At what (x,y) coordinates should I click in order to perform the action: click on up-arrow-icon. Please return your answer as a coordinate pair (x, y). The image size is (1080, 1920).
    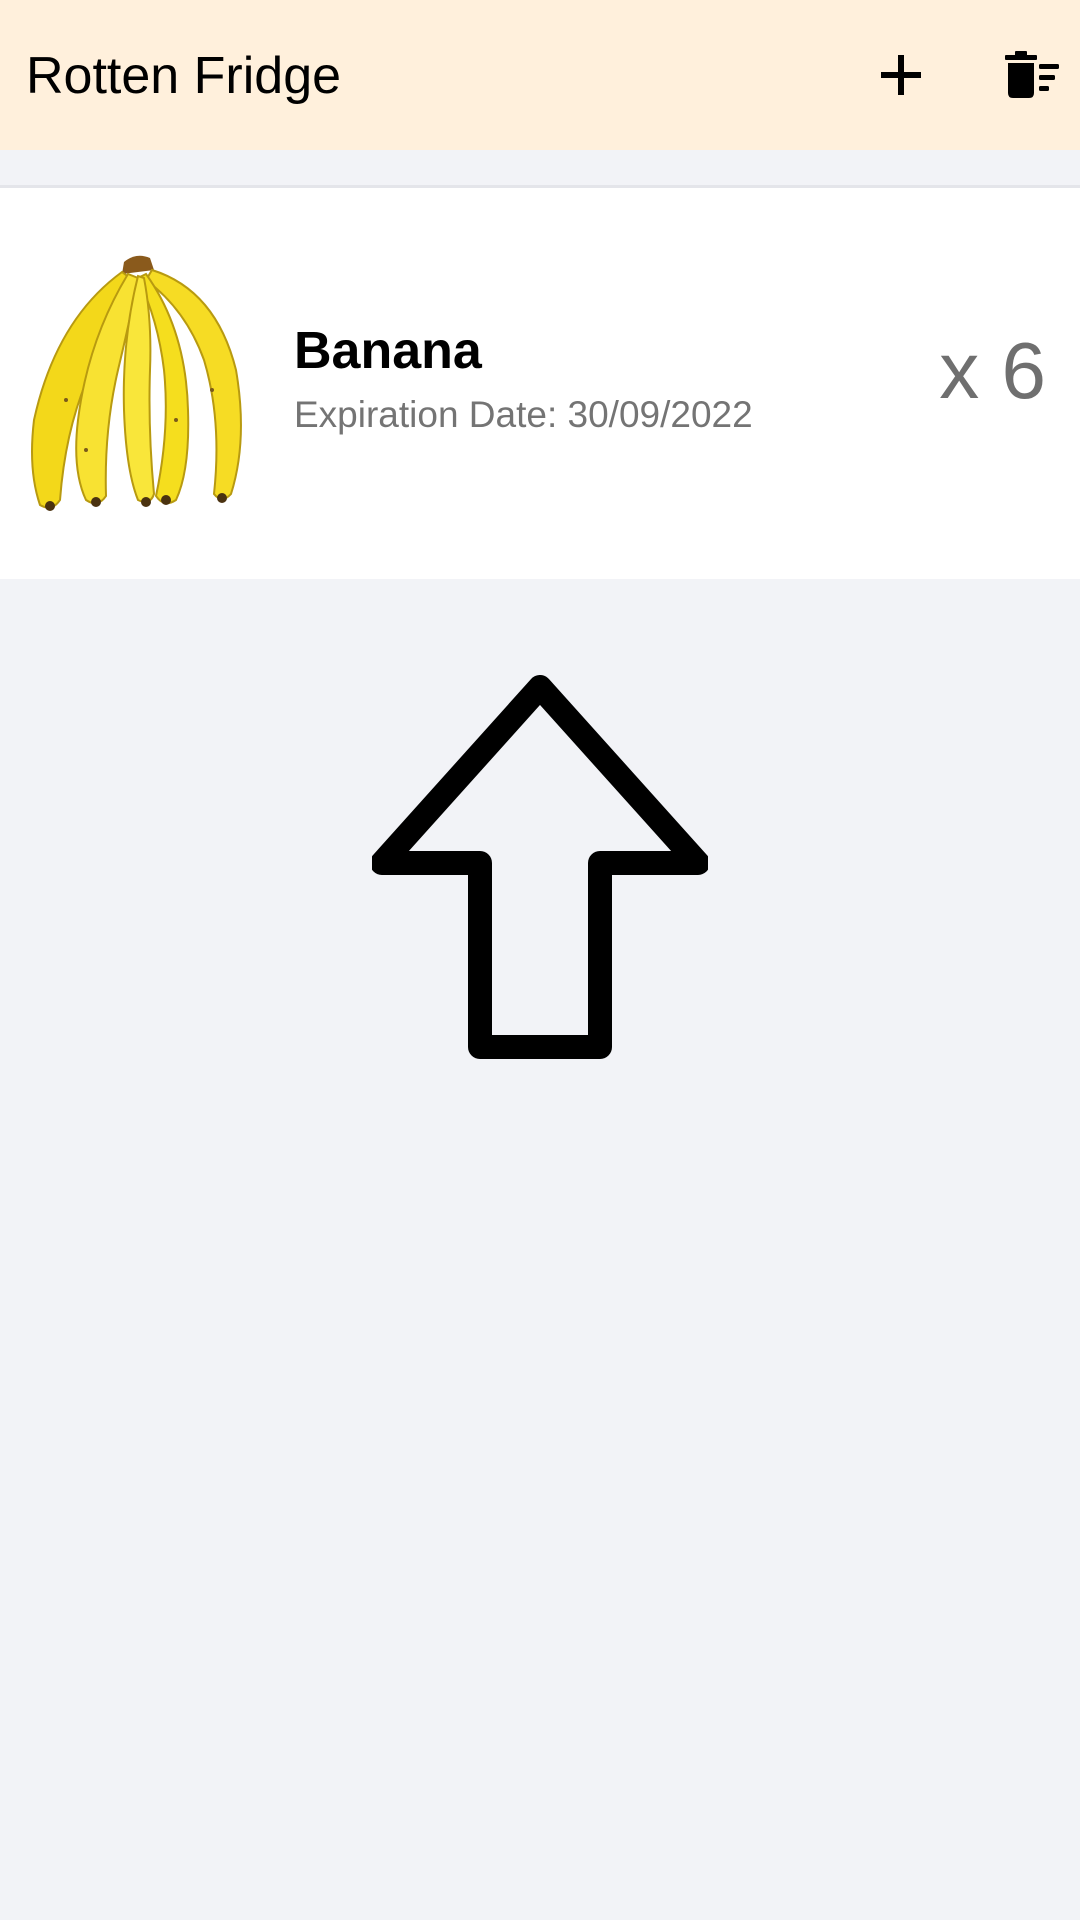
    Looking at the image, I should click on (540, 867).